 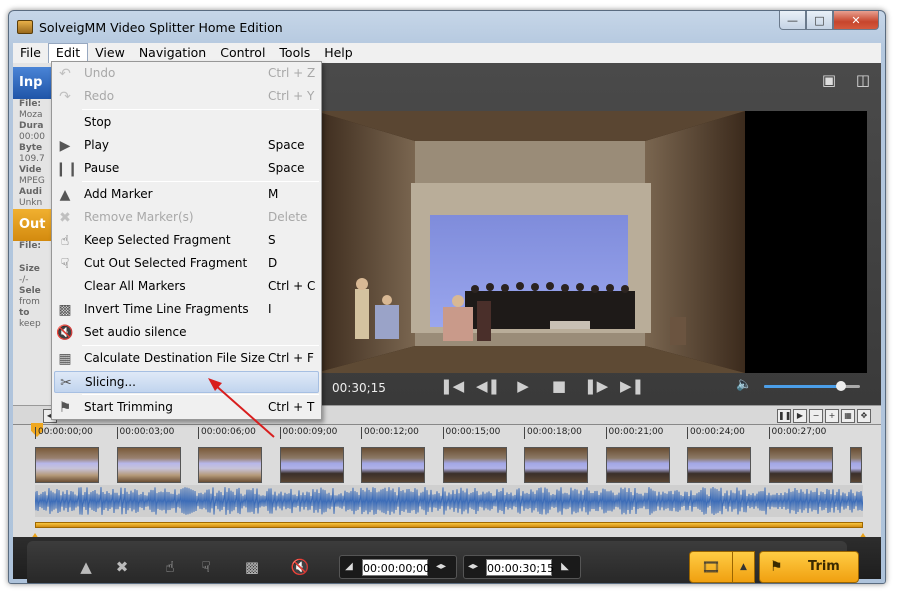 What do you see at coordinates (64, 433) in the screenshot?
I see `timeline-tick-label: 00:00:00;00` at bounding box center [64, 433].